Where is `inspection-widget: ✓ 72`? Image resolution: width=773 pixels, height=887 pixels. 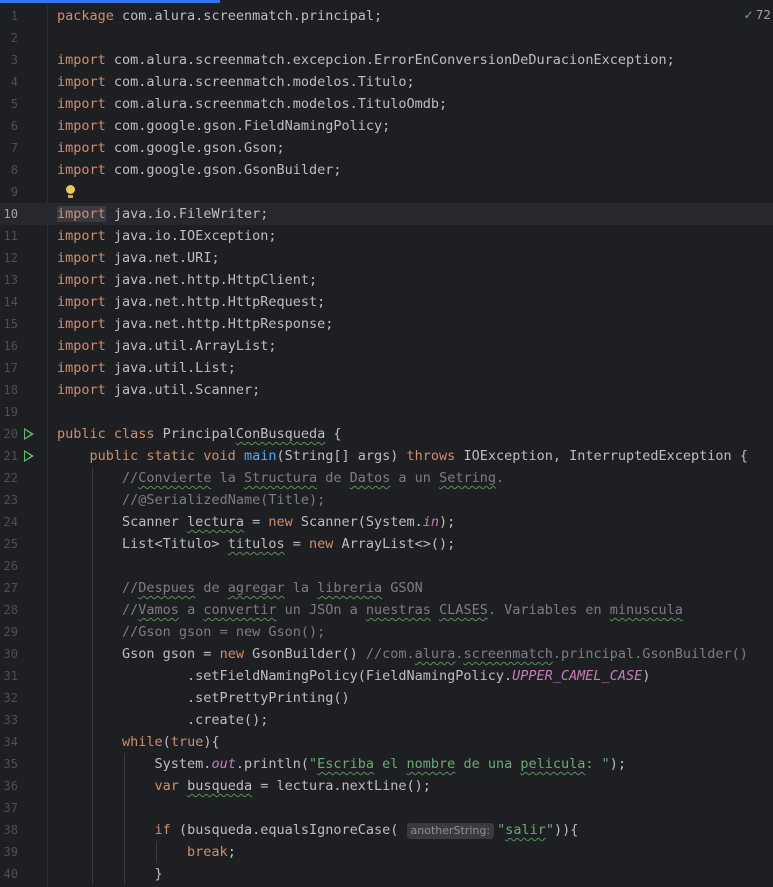 inspection-widget: ✓ 72 is located at coordinates (757, 15).